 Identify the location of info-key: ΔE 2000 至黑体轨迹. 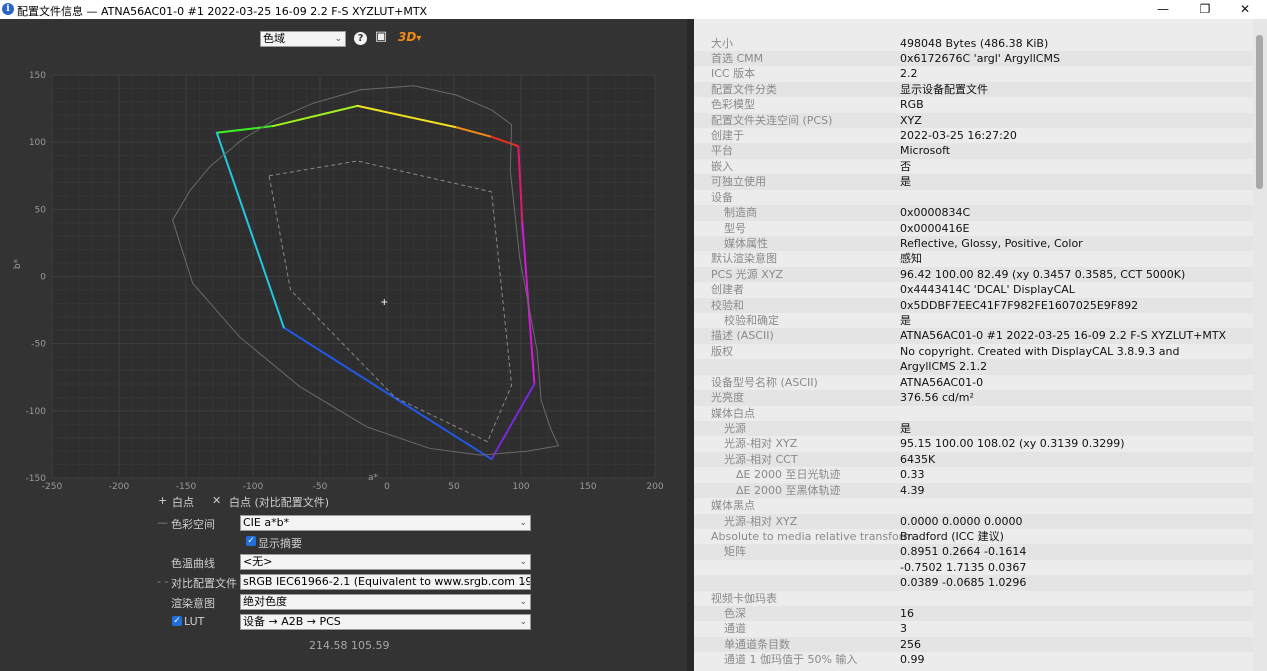
(788, 490).